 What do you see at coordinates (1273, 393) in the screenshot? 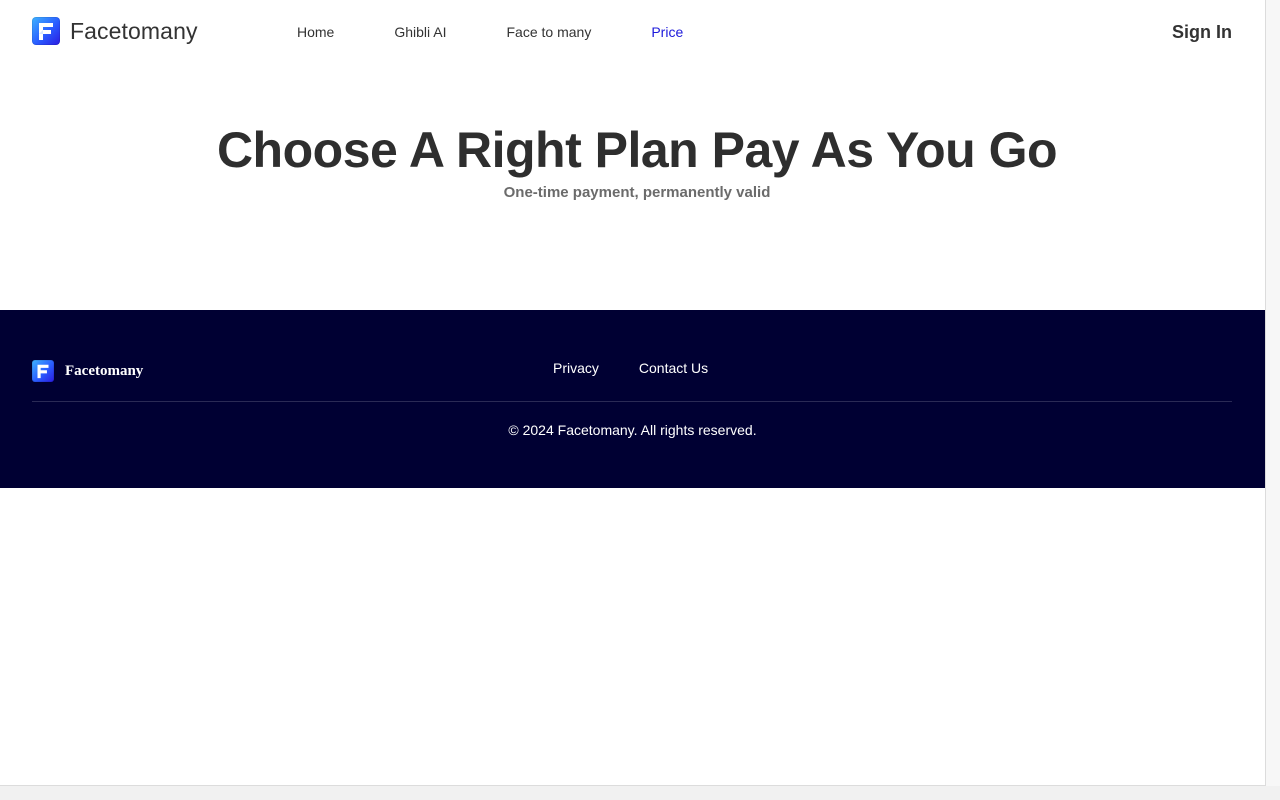
I see `vertical-scrollbar` at bounding box center [1273, 393].